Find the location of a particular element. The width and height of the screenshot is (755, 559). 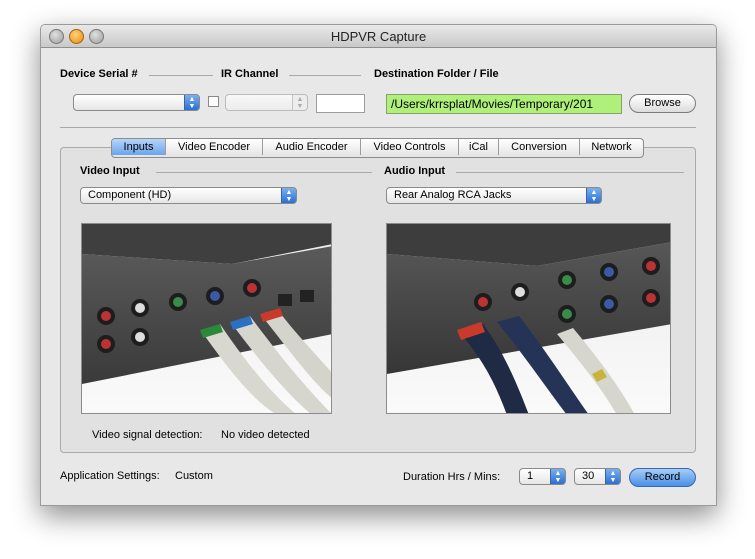

ir-channel-popup: ▲ ▼ is located at coordinates (266, 102).